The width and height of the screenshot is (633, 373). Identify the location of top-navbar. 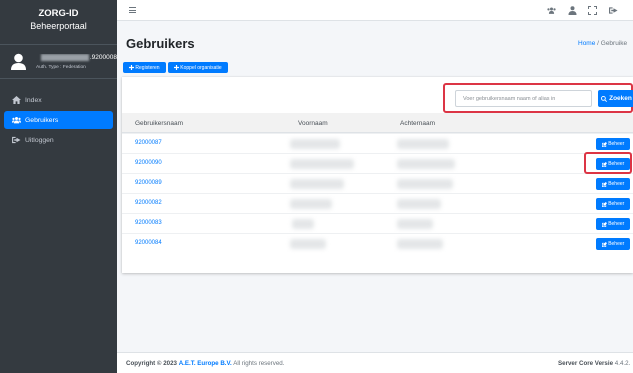
(375, 10).